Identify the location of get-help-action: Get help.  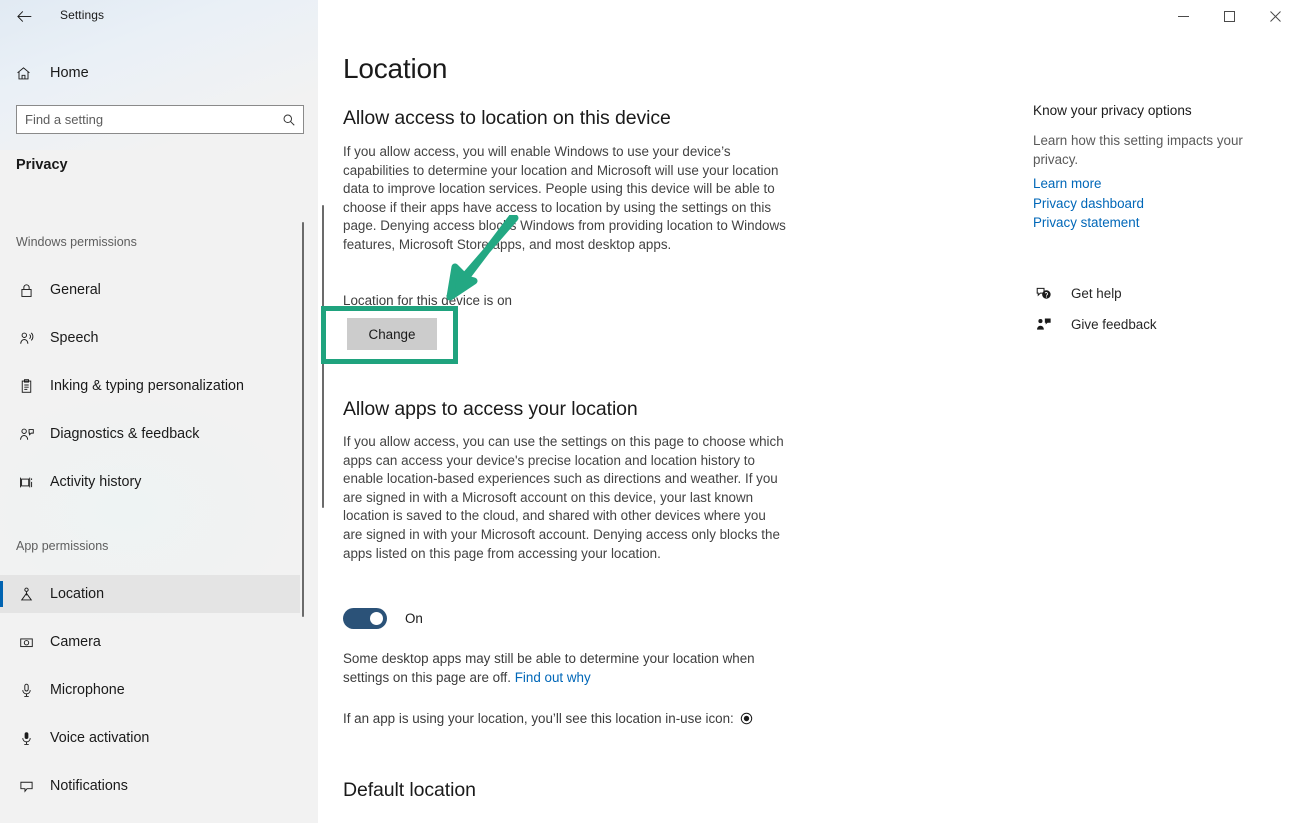
(1095, 293).